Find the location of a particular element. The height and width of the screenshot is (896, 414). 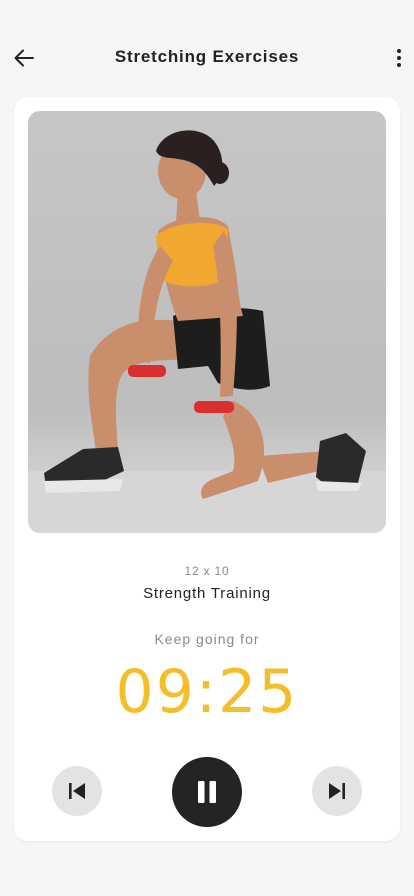

next-button is located at coordinates (337, 791).